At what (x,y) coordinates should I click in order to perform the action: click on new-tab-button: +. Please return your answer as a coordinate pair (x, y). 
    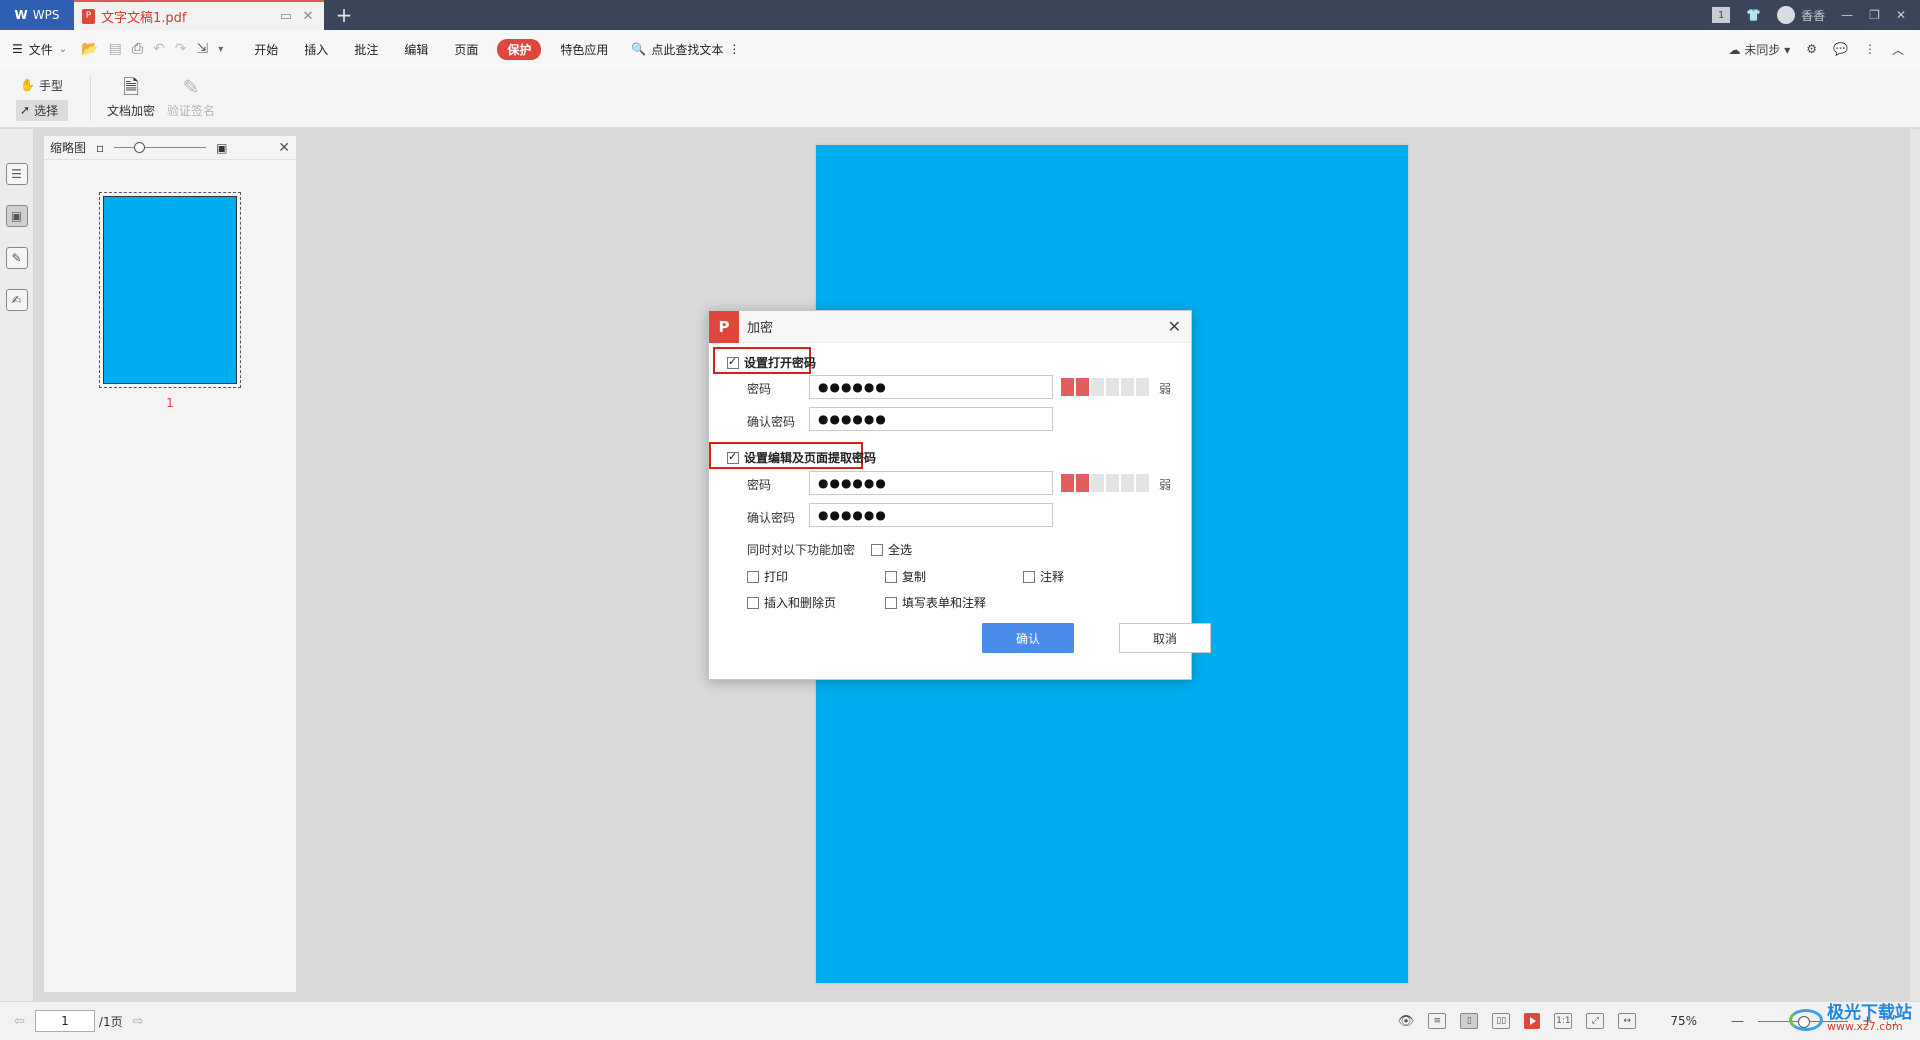
    Looking at the image, I should click on (344, 15).